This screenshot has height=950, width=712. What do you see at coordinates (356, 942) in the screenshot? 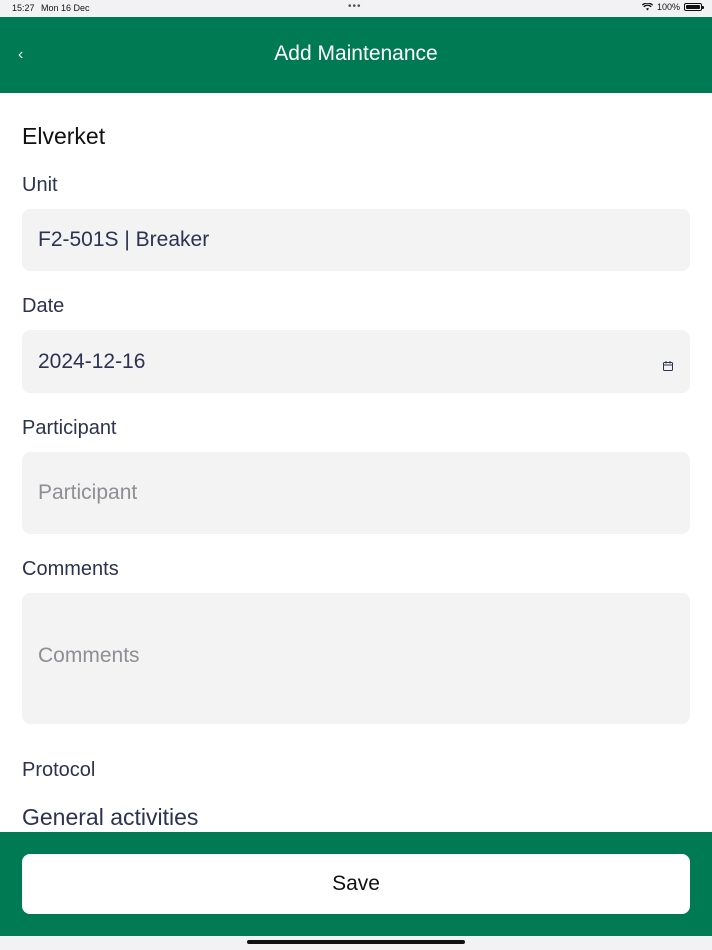
I see `home-indicator` at bounding box center [356, 942].